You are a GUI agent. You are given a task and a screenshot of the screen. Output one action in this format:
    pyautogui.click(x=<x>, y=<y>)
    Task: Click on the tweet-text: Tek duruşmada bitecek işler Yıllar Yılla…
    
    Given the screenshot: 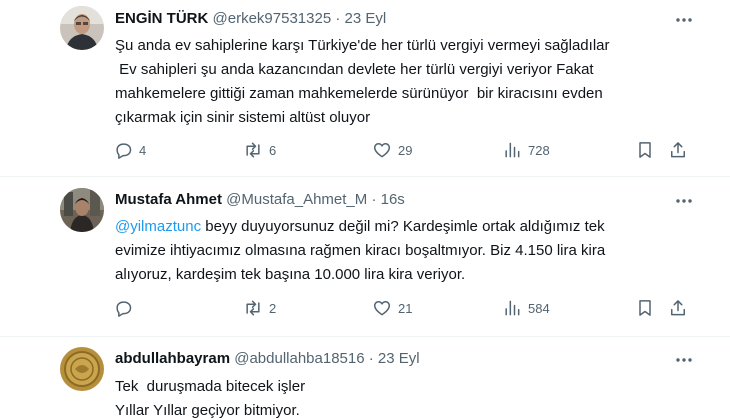 What is the action you would take?
    pyautogui.click(x=405, y=397)
    